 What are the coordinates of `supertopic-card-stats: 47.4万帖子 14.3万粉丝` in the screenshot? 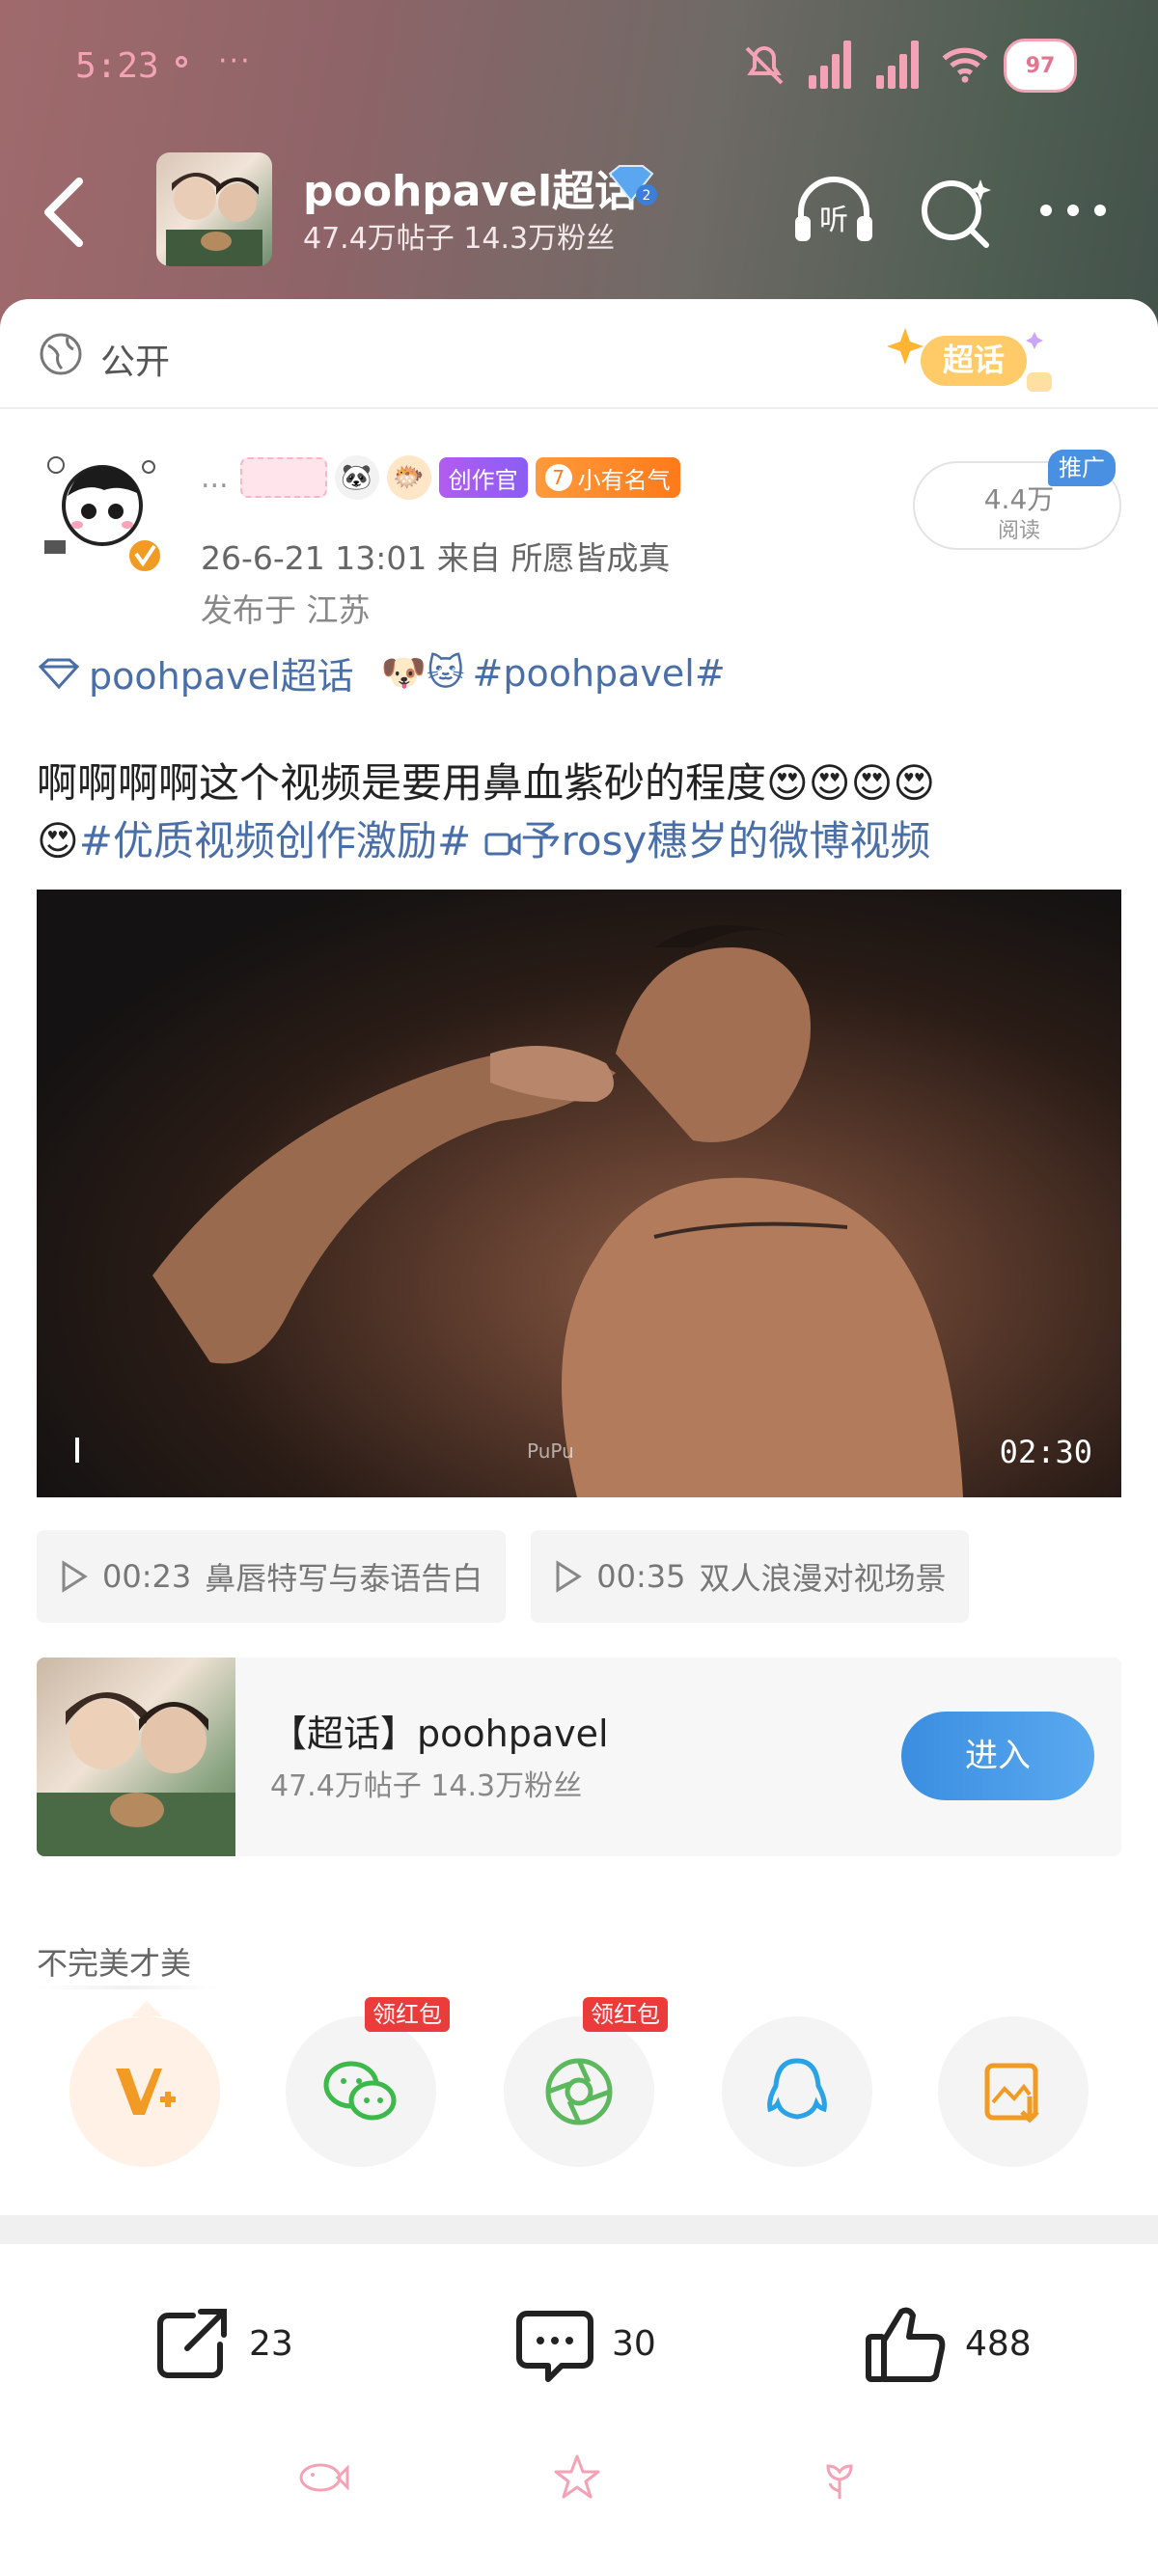 It's located at (426, 1786).